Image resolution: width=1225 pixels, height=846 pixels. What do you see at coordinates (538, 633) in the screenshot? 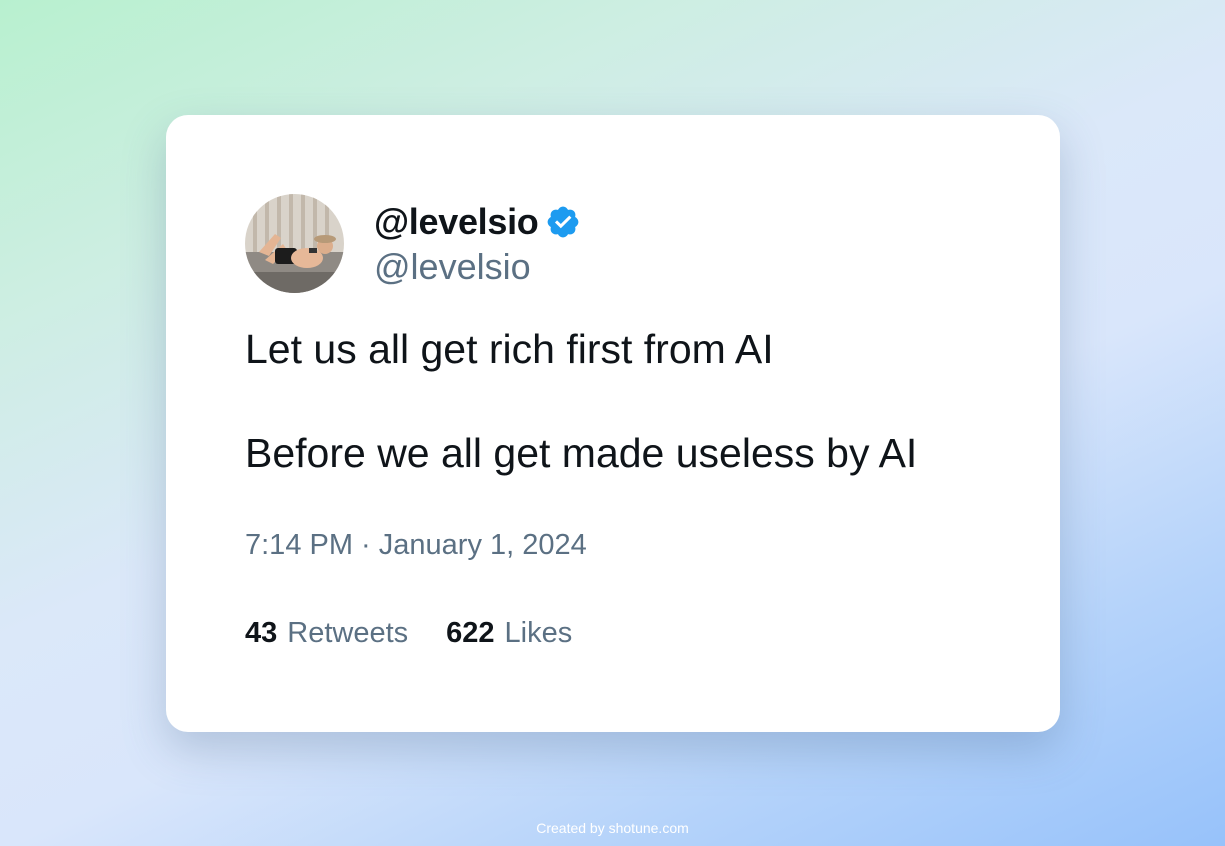
I see `likes-label: Likes` at bounding box center [538, 633].